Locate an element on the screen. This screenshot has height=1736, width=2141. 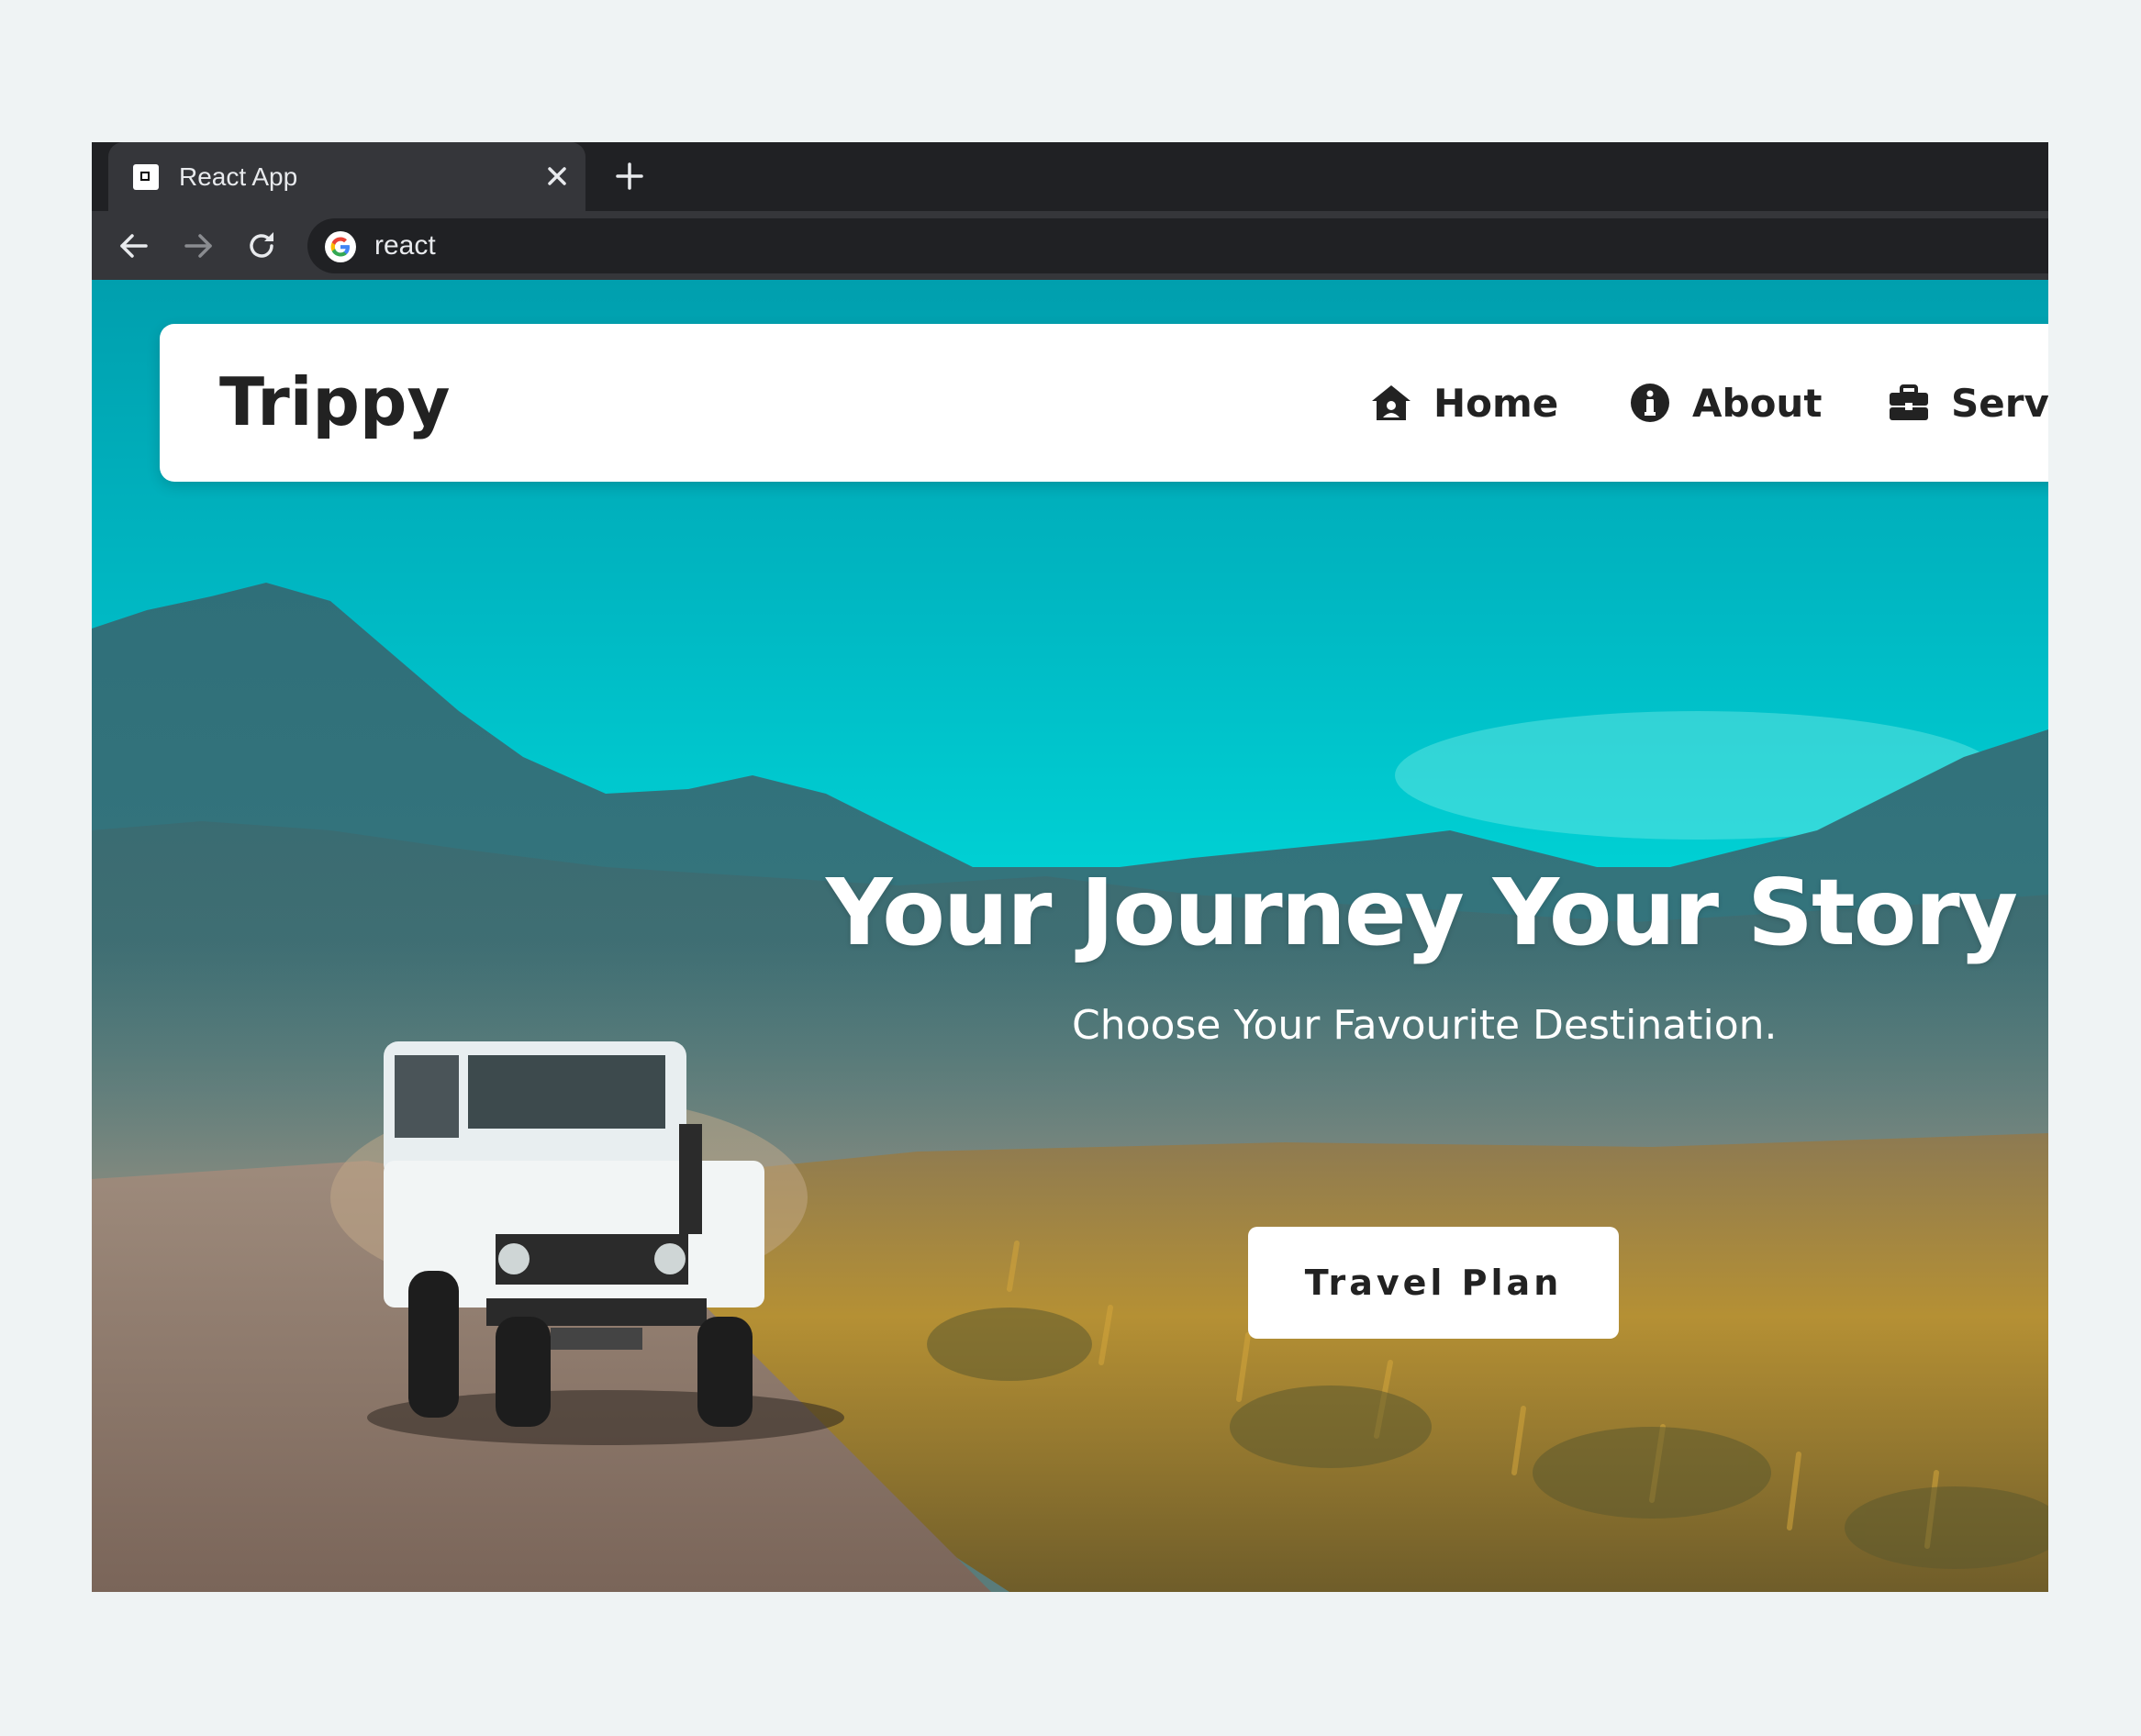
browser-tab: React App is located at coordinates (346, 177).